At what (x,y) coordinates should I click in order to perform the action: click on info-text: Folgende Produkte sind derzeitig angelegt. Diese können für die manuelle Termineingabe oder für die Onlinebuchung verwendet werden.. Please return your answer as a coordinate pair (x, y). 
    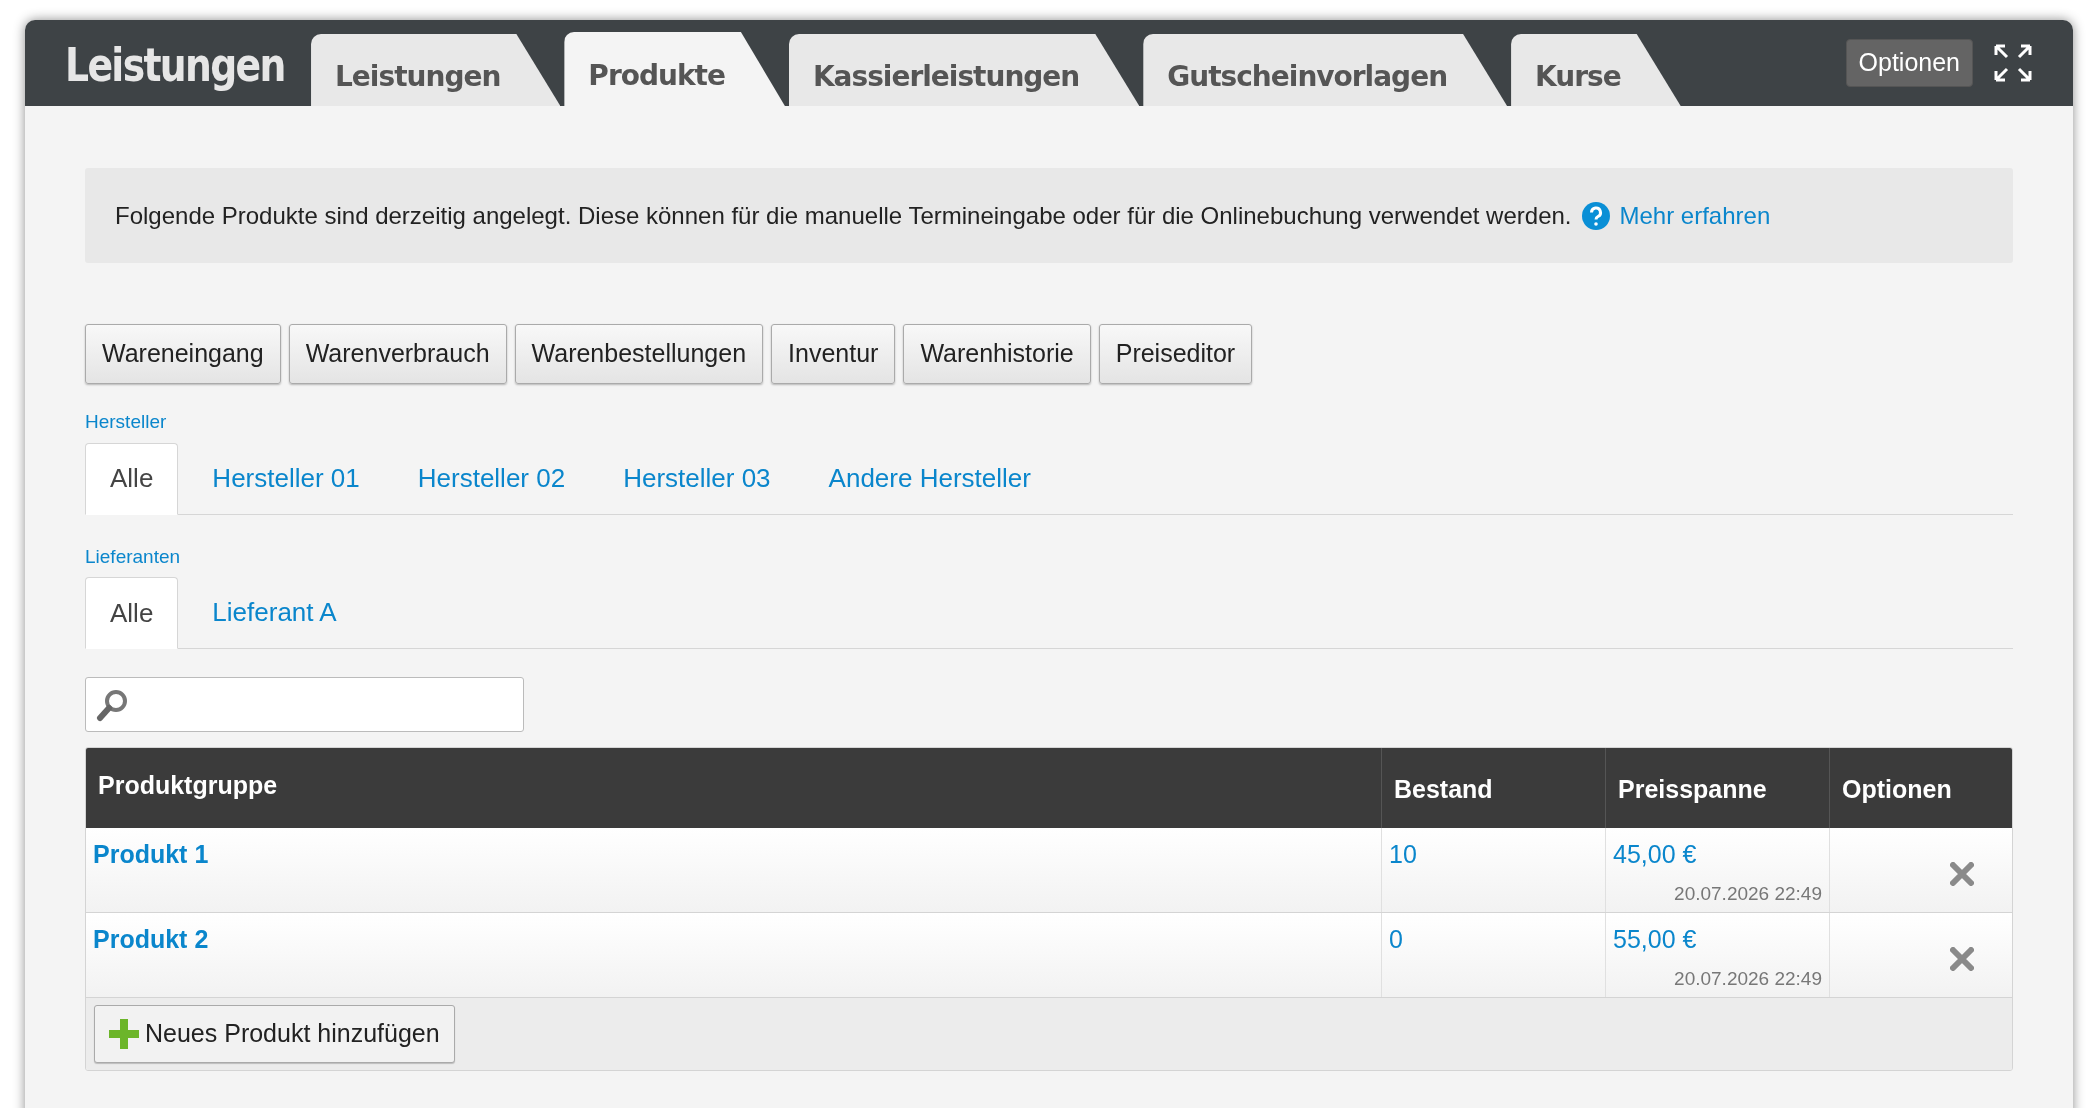
    Looking at the image, I should click on (843, 215).